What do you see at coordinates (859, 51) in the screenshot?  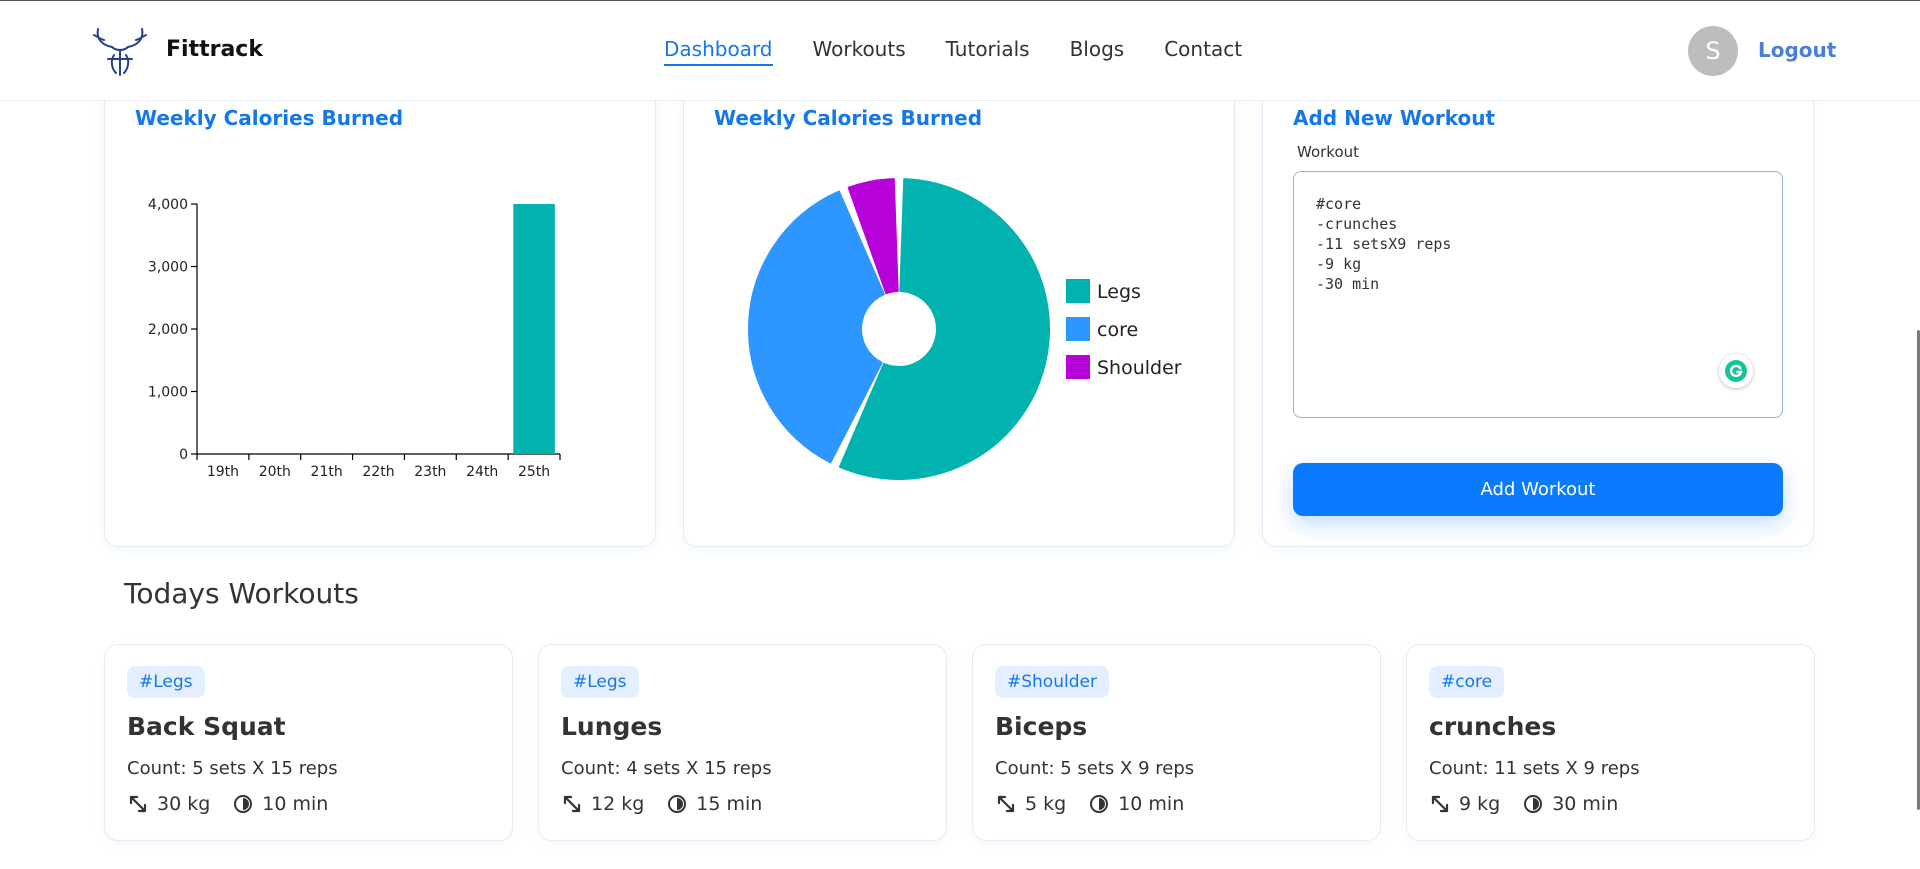 I see `nav-workouts: Workouts` at bounding box center [859, 51].